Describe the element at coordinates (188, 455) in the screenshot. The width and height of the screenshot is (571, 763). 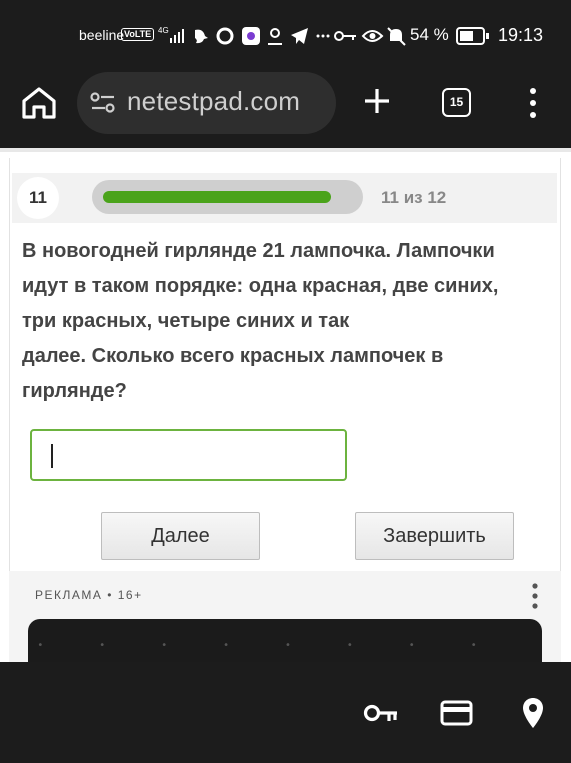
I see `answer-input` at that location.